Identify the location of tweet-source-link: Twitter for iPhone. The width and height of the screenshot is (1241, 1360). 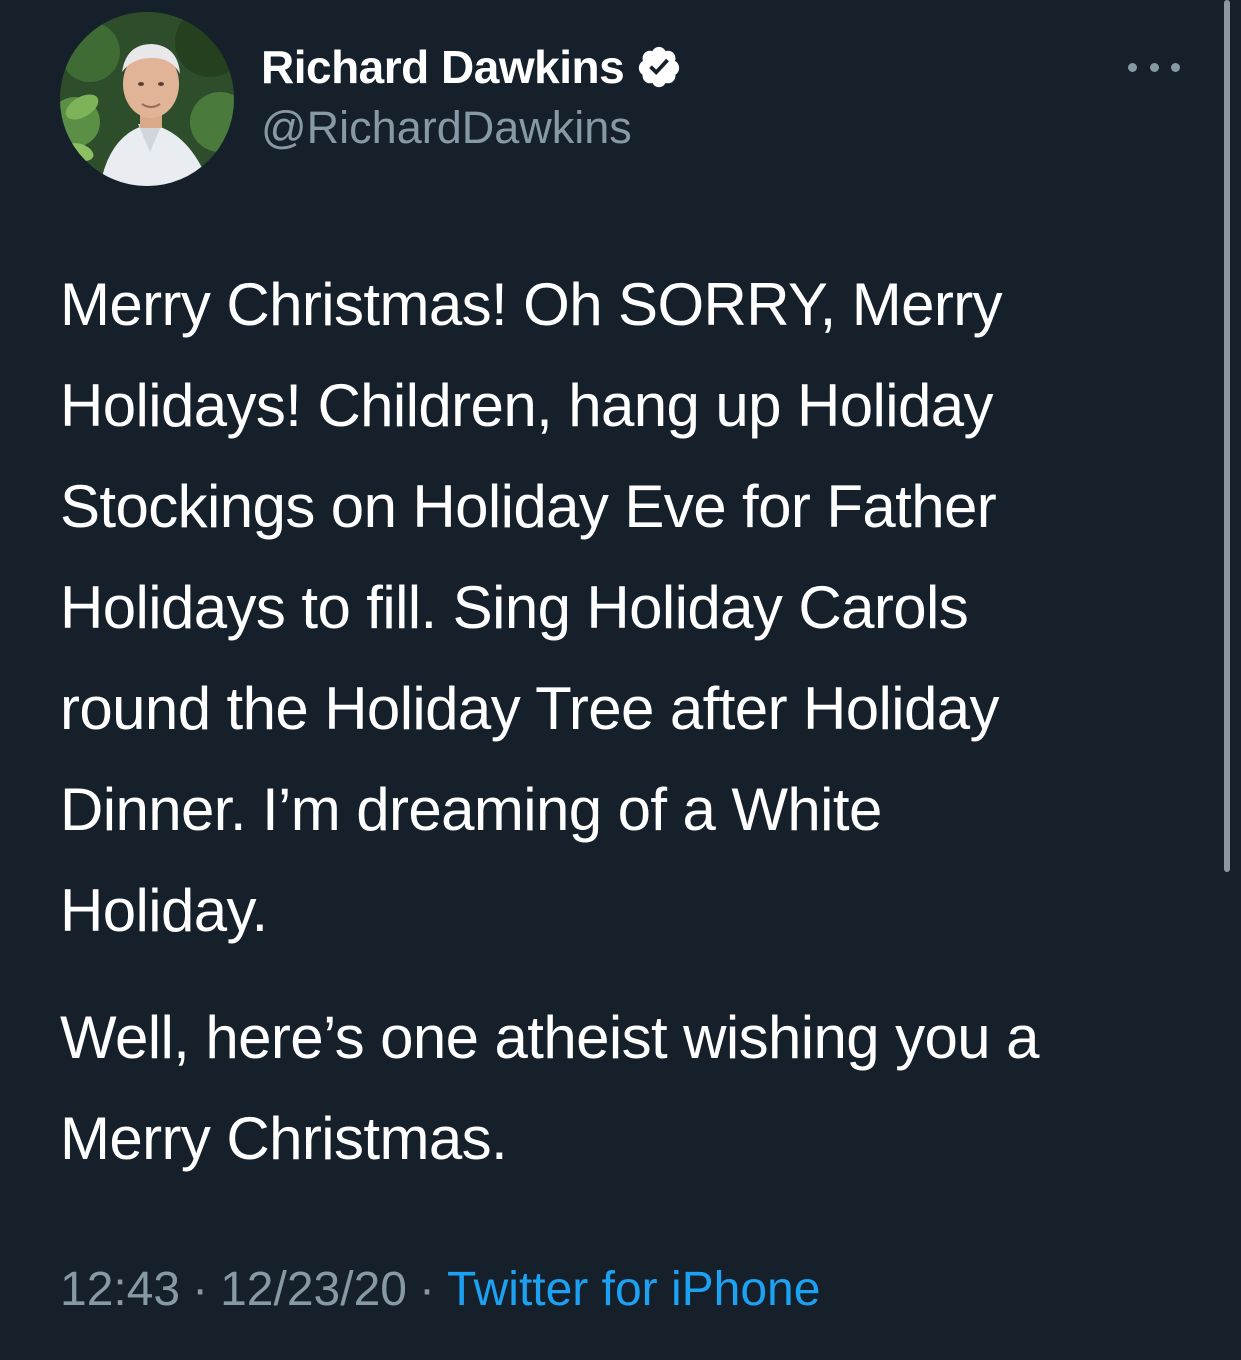
(634, 1289).